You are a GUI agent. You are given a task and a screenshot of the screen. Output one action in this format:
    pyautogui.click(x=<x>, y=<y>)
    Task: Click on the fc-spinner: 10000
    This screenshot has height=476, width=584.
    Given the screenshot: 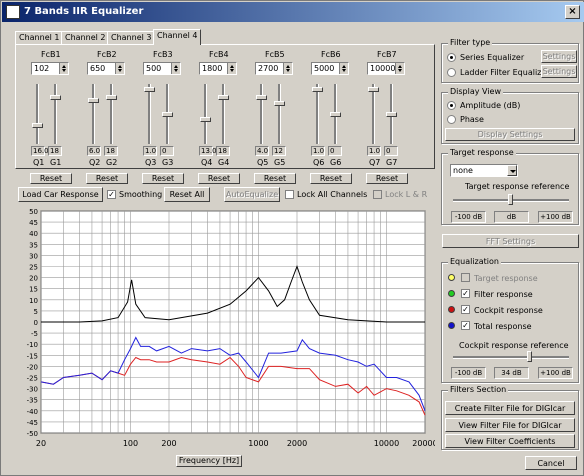 What is the action you would take?
    pyautogui.click(x=386, y=68)
    